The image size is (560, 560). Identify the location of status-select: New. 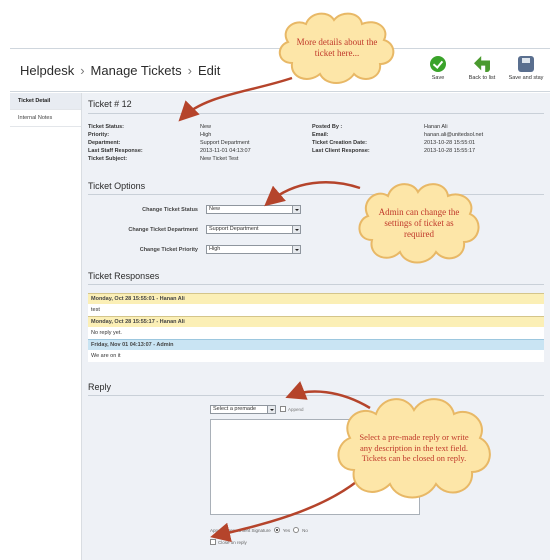
(253, 209).